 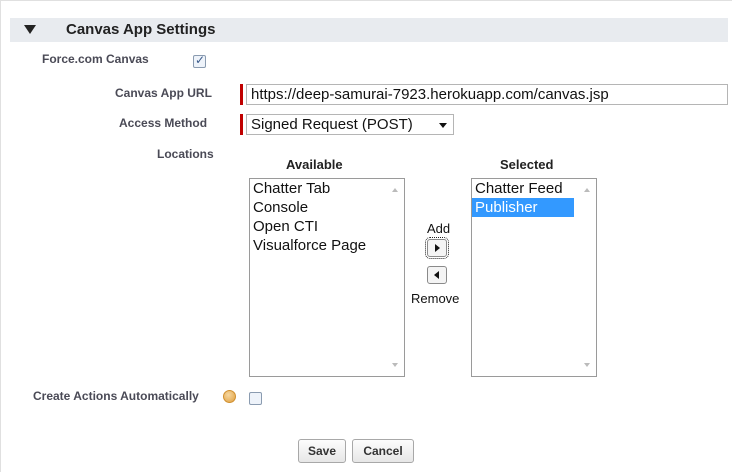 I want to click on chevron-down-icon, so click(x=443, y=125).